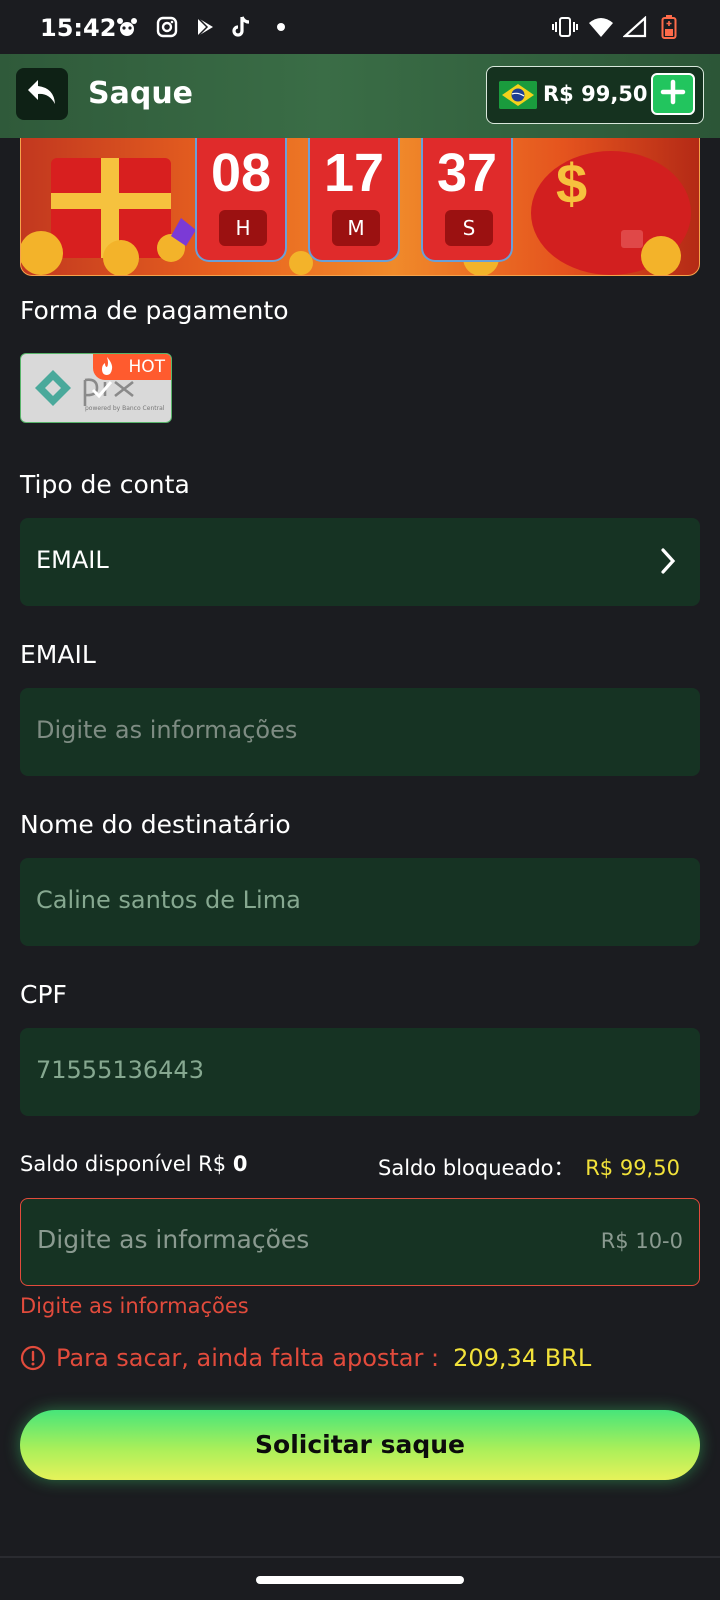 This screenshot has width=720, height=1600. What do you see at coordinates (167, 730) in the screenshot?
I see `email-placeholder: Digite as informações` at bounding box center [167, 730].